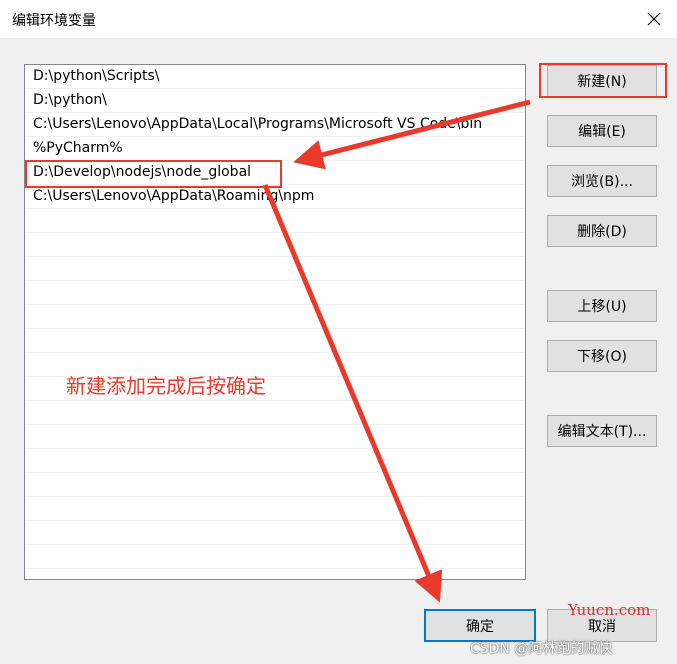 The image size is (677, 664). I want to click on list-item-text: %PyCharm%, so click(78, 148).